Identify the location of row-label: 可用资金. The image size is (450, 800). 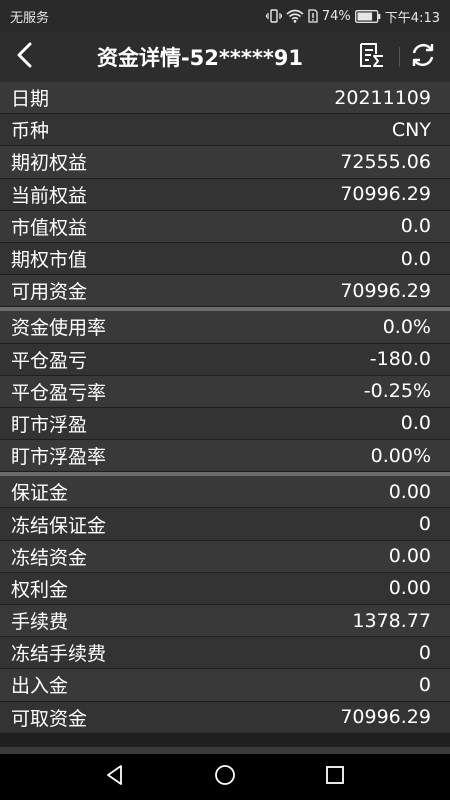
(49, 292).